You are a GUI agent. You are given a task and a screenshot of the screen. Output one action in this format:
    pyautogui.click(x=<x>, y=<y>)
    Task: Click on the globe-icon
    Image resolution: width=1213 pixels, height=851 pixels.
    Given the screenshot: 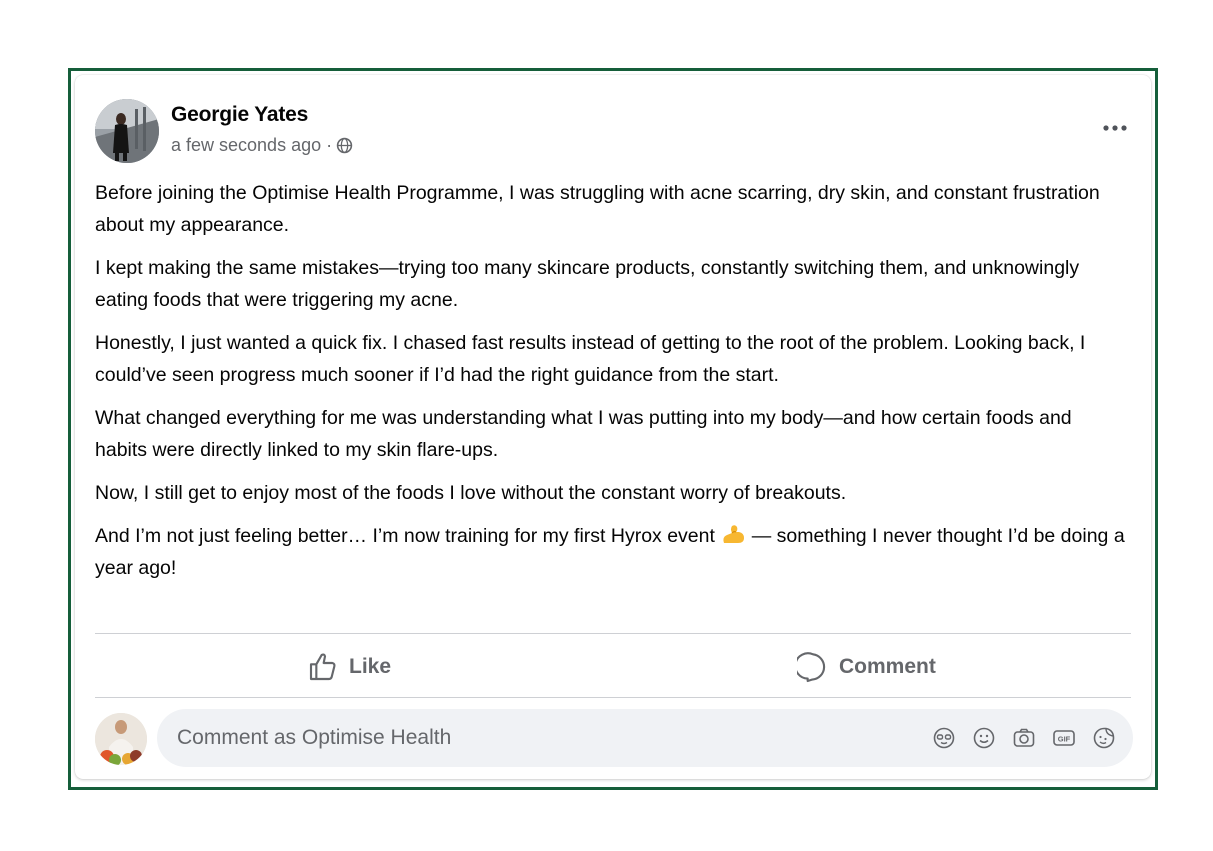 What is the action you would take?
    pyautogui.click(x=344, y=145)
    